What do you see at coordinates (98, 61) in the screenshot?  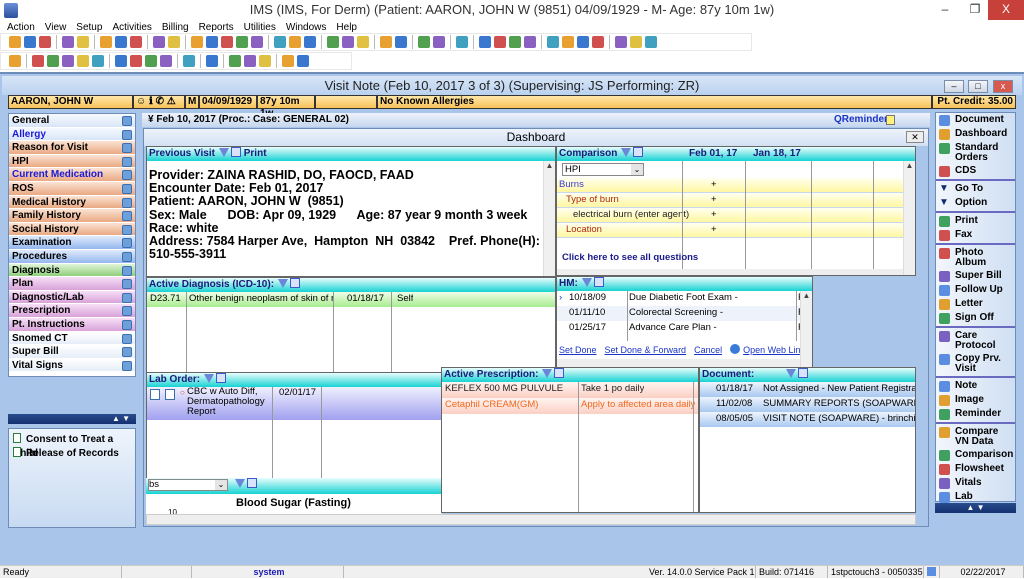 I see `heart-icon` at bounding box center [98, 61].